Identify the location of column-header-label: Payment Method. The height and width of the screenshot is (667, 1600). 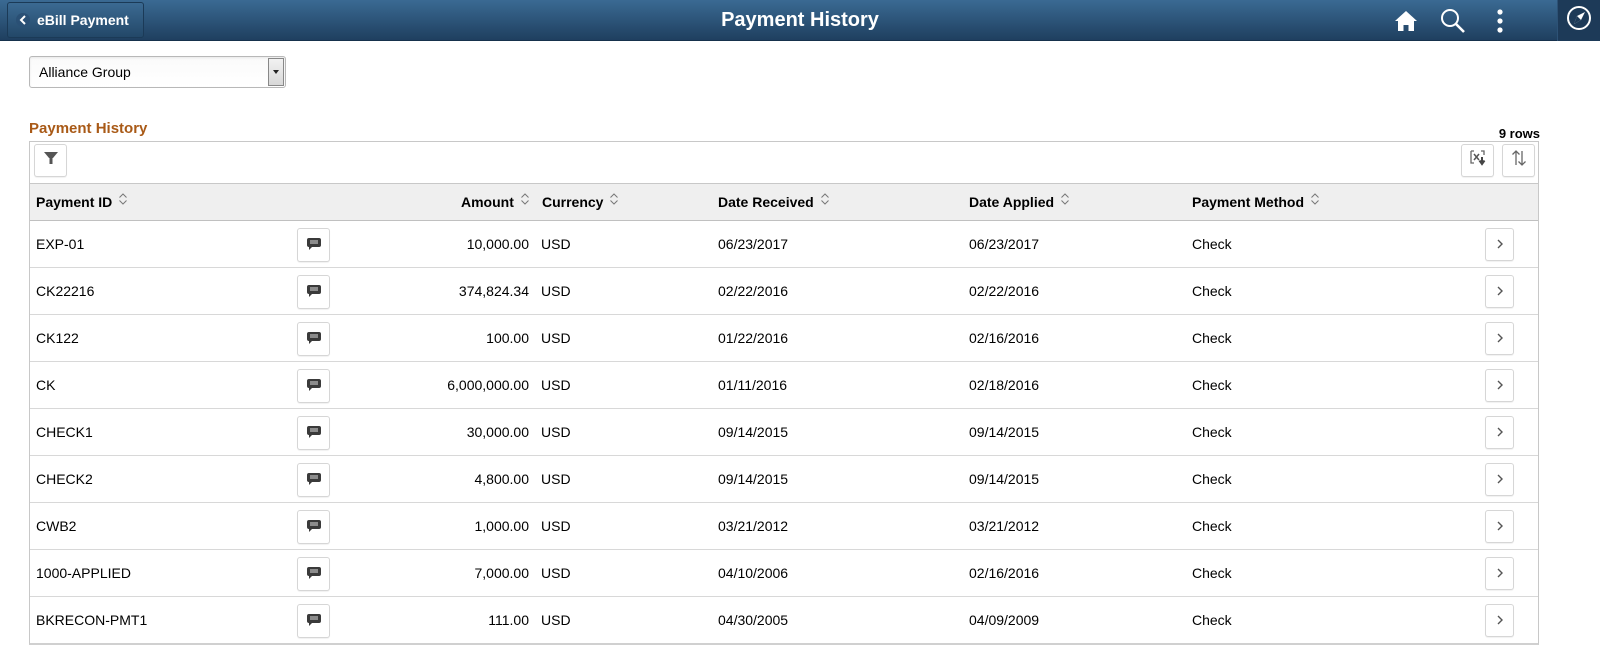
(1248, 202).